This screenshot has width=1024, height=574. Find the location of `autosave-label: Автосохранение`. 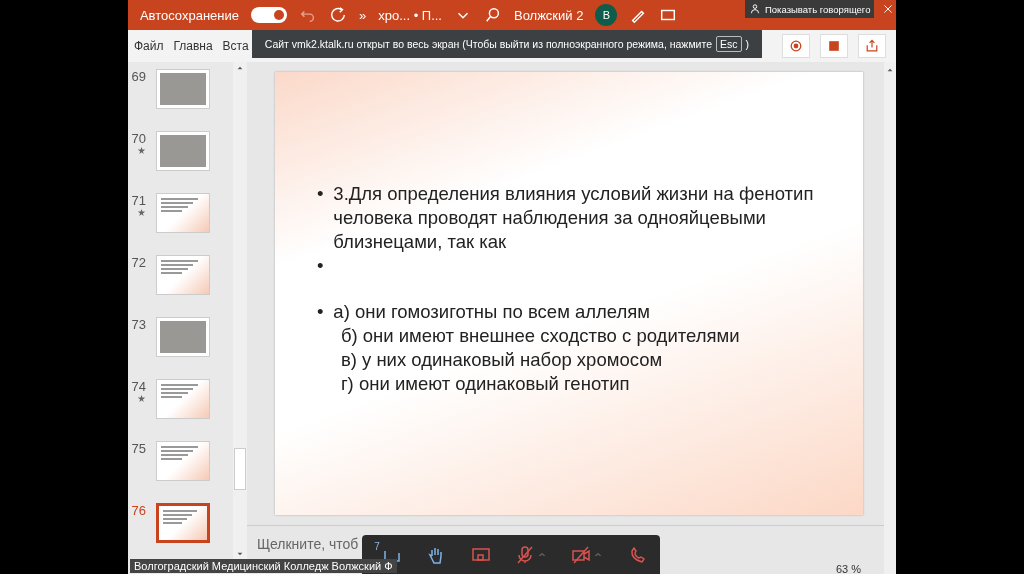

autosave-label: Автосохранение is located at coordinates (189, 15).